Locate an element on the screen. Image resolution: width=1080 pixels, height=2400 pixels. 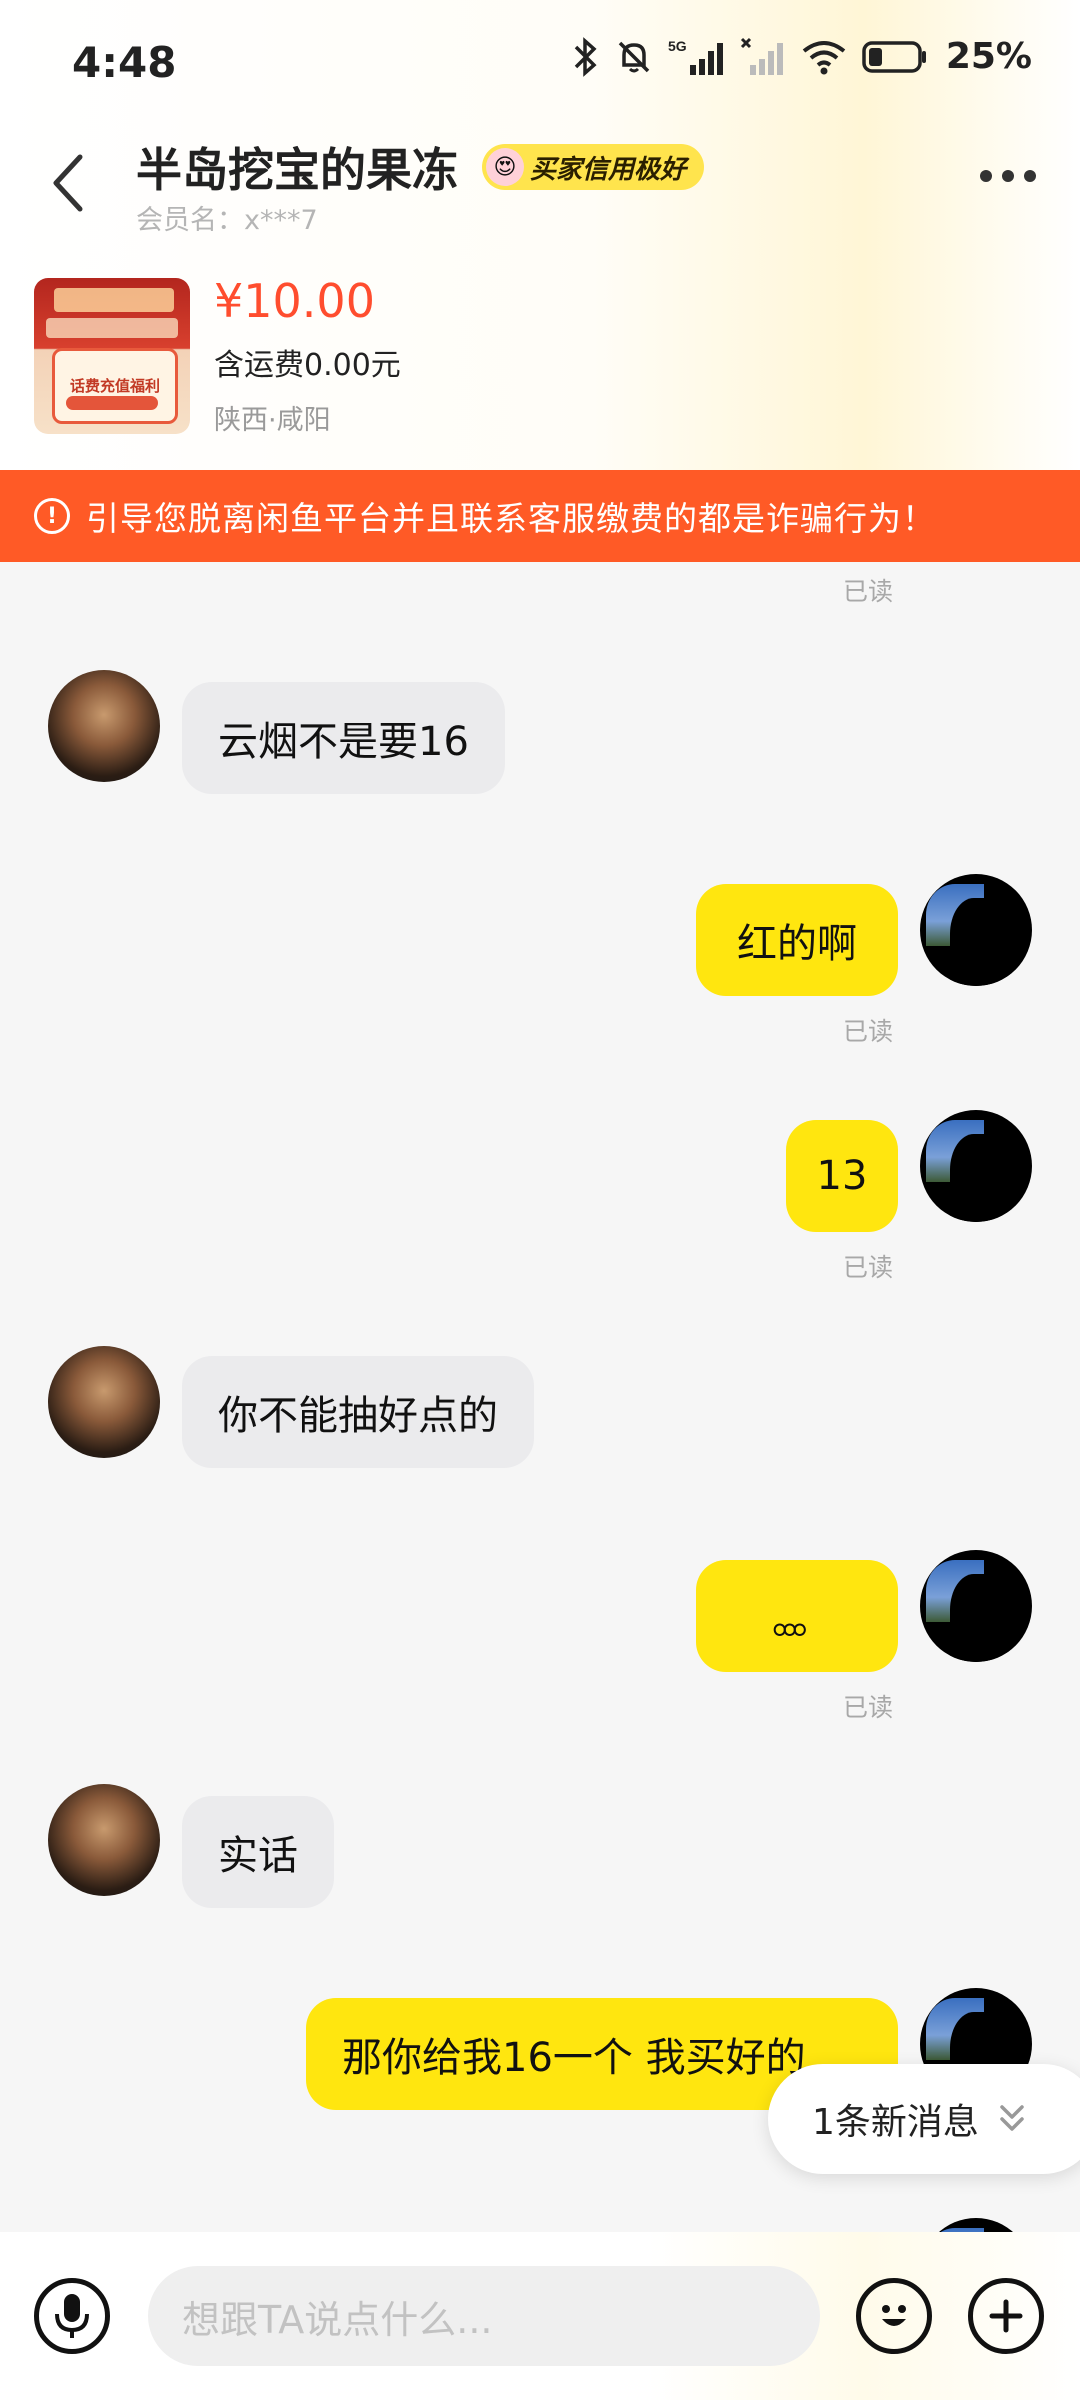
signal-icon: 5G is located at coordinates (695, 56).